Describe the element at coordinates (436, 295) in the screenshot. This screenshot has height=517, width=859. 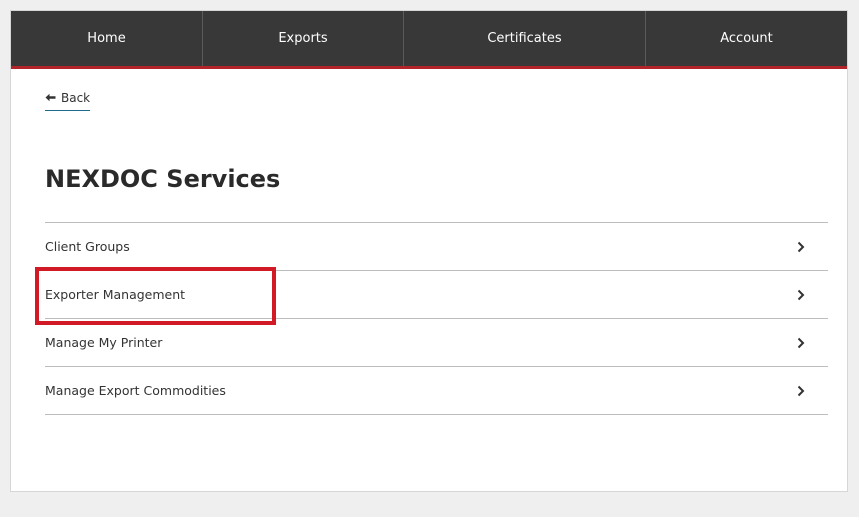
I see `service-item-exporter-management: Exporter Management` at that location.